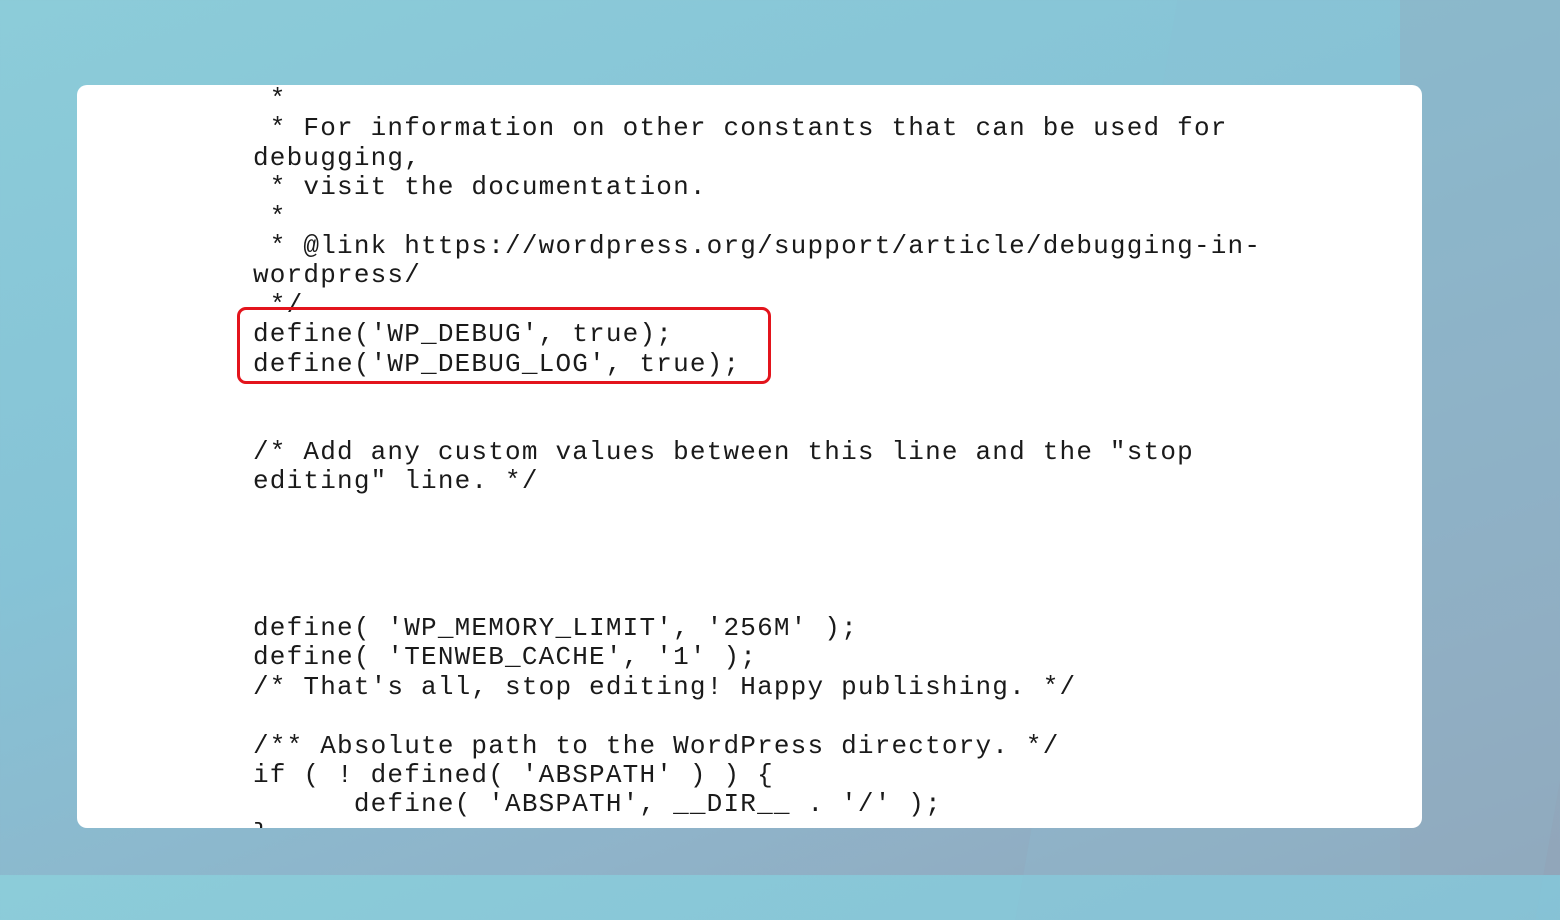 This screenshot has width=1560, height=920. I want to click on tenweb-cache-line: define( 'TENWEB_CACHE', '1' );, so click(505, 657).